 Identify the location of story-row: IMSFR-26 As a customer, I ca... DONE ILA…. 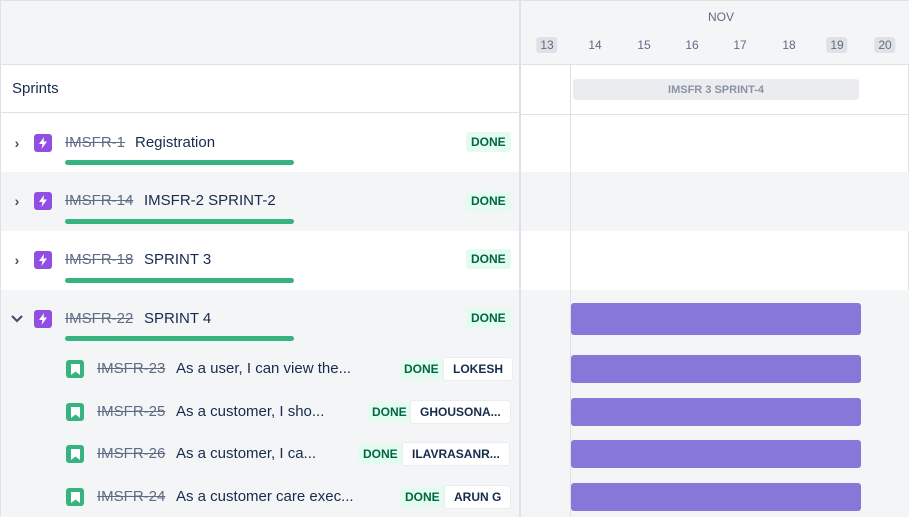
(260, 454).